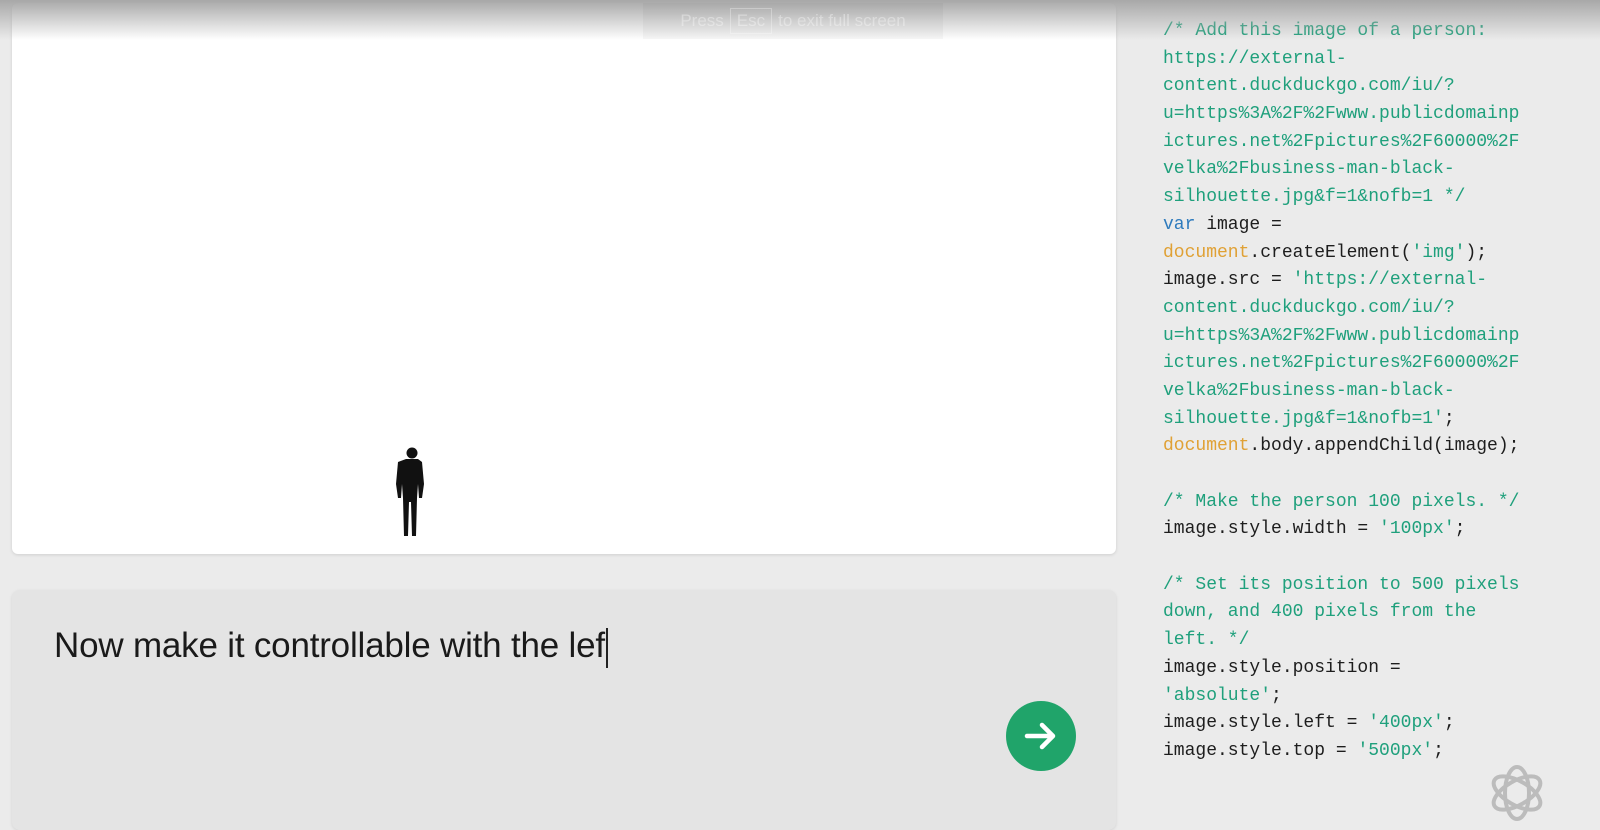 This screenshot has width=1600, height=830. I want to click on code-token-comment: /* Add this image of a person:, so click(1325, 31).